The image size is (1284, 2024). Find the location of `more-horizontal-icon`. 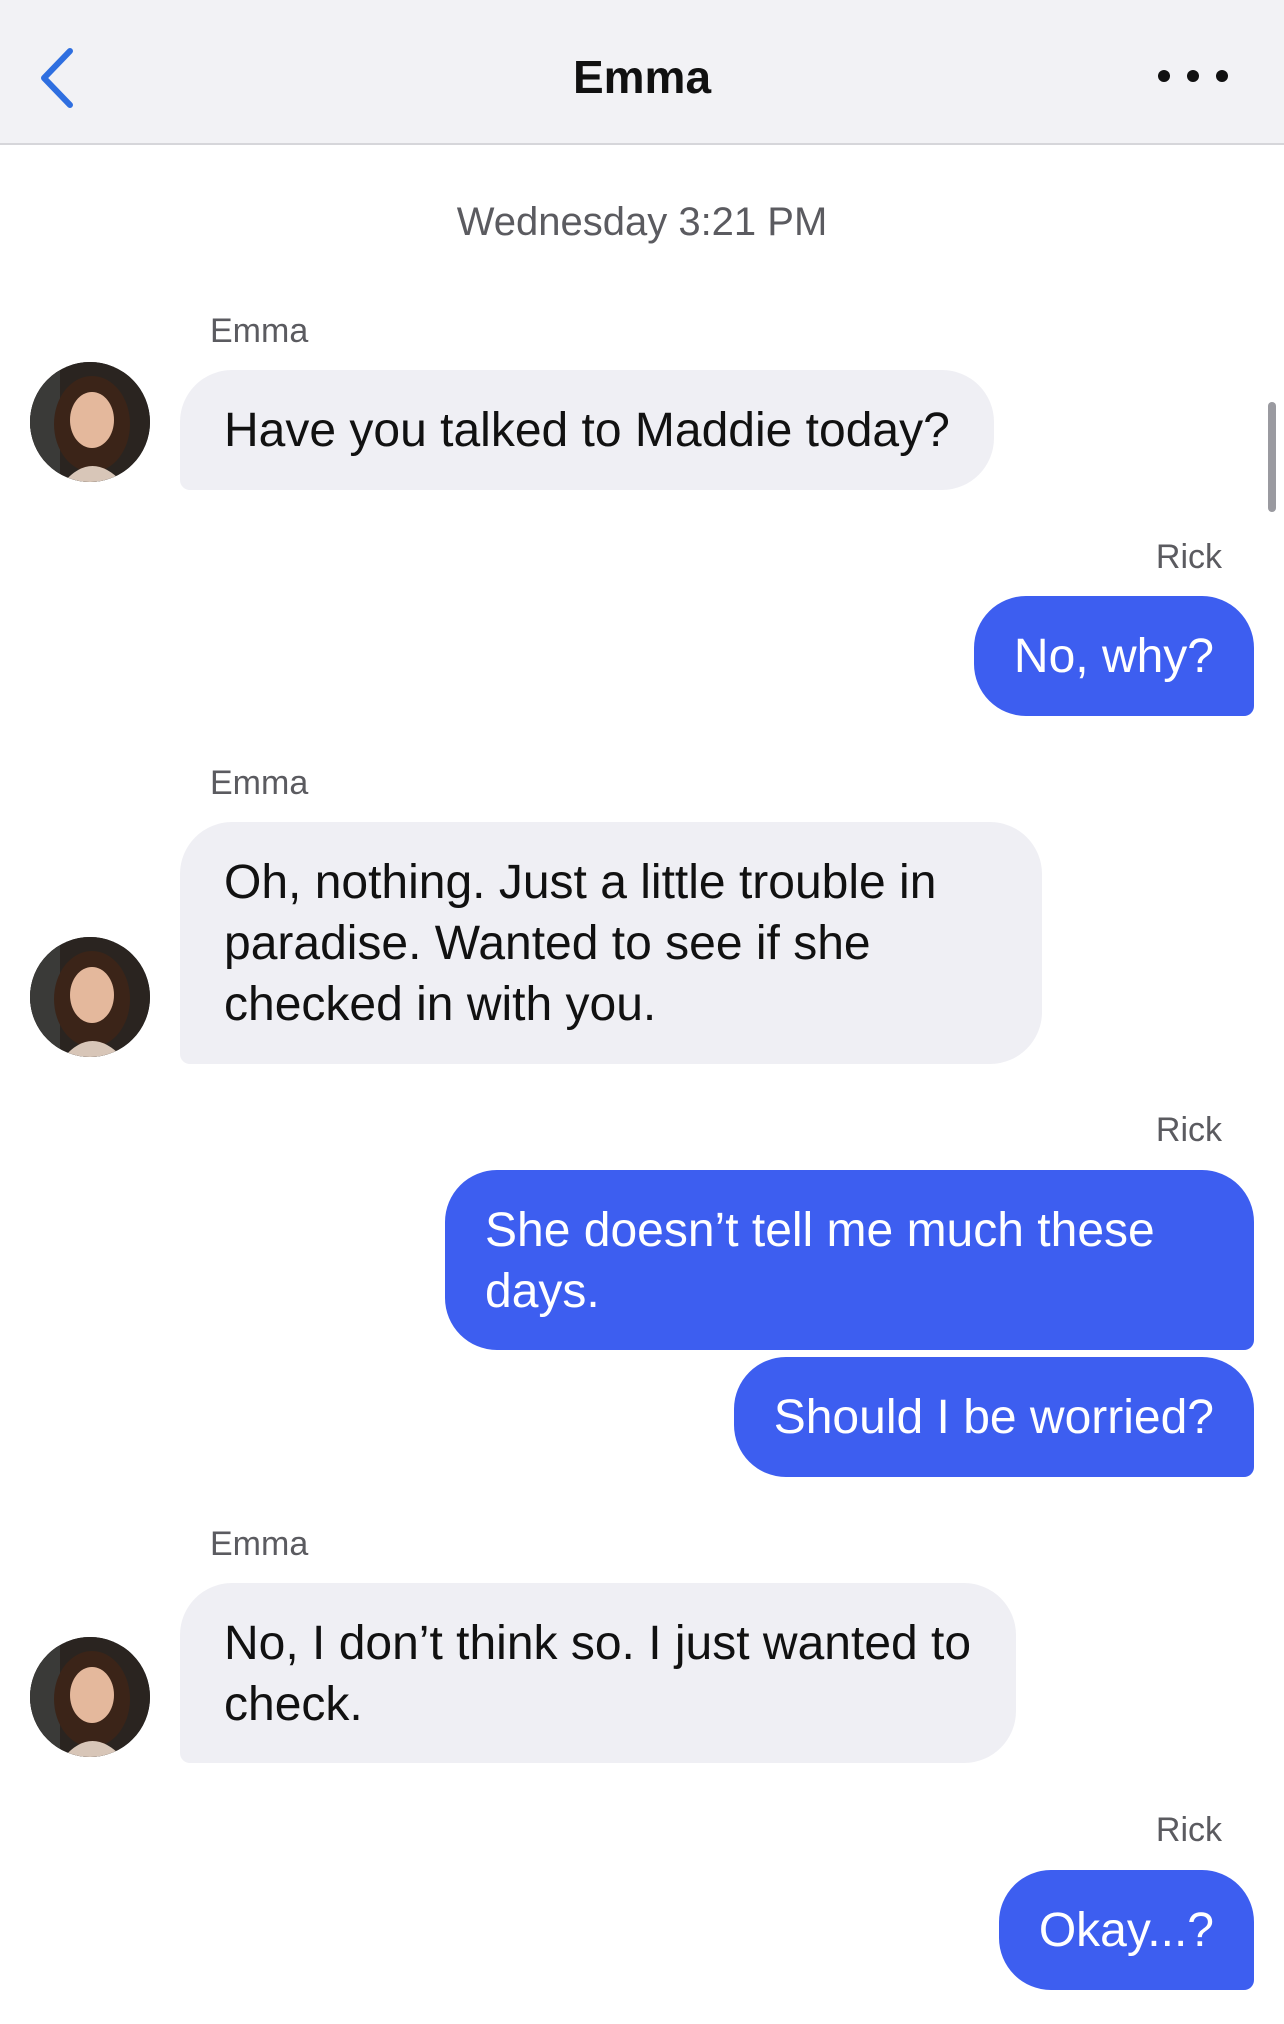

more-horizontal-icon is located at coordinates (1164, 76).